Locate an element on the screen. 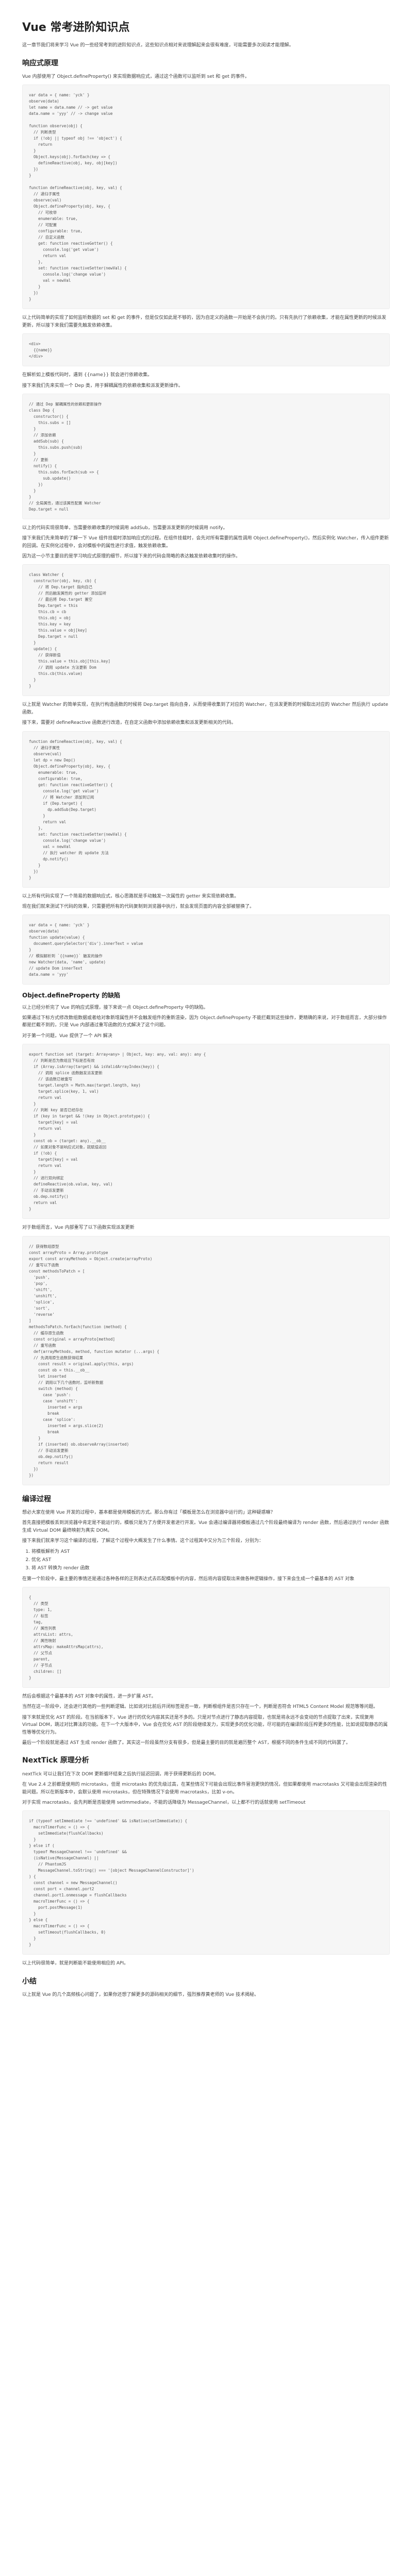  list-item: 将模板解析为 AST is located at coordinates (211, 1551).